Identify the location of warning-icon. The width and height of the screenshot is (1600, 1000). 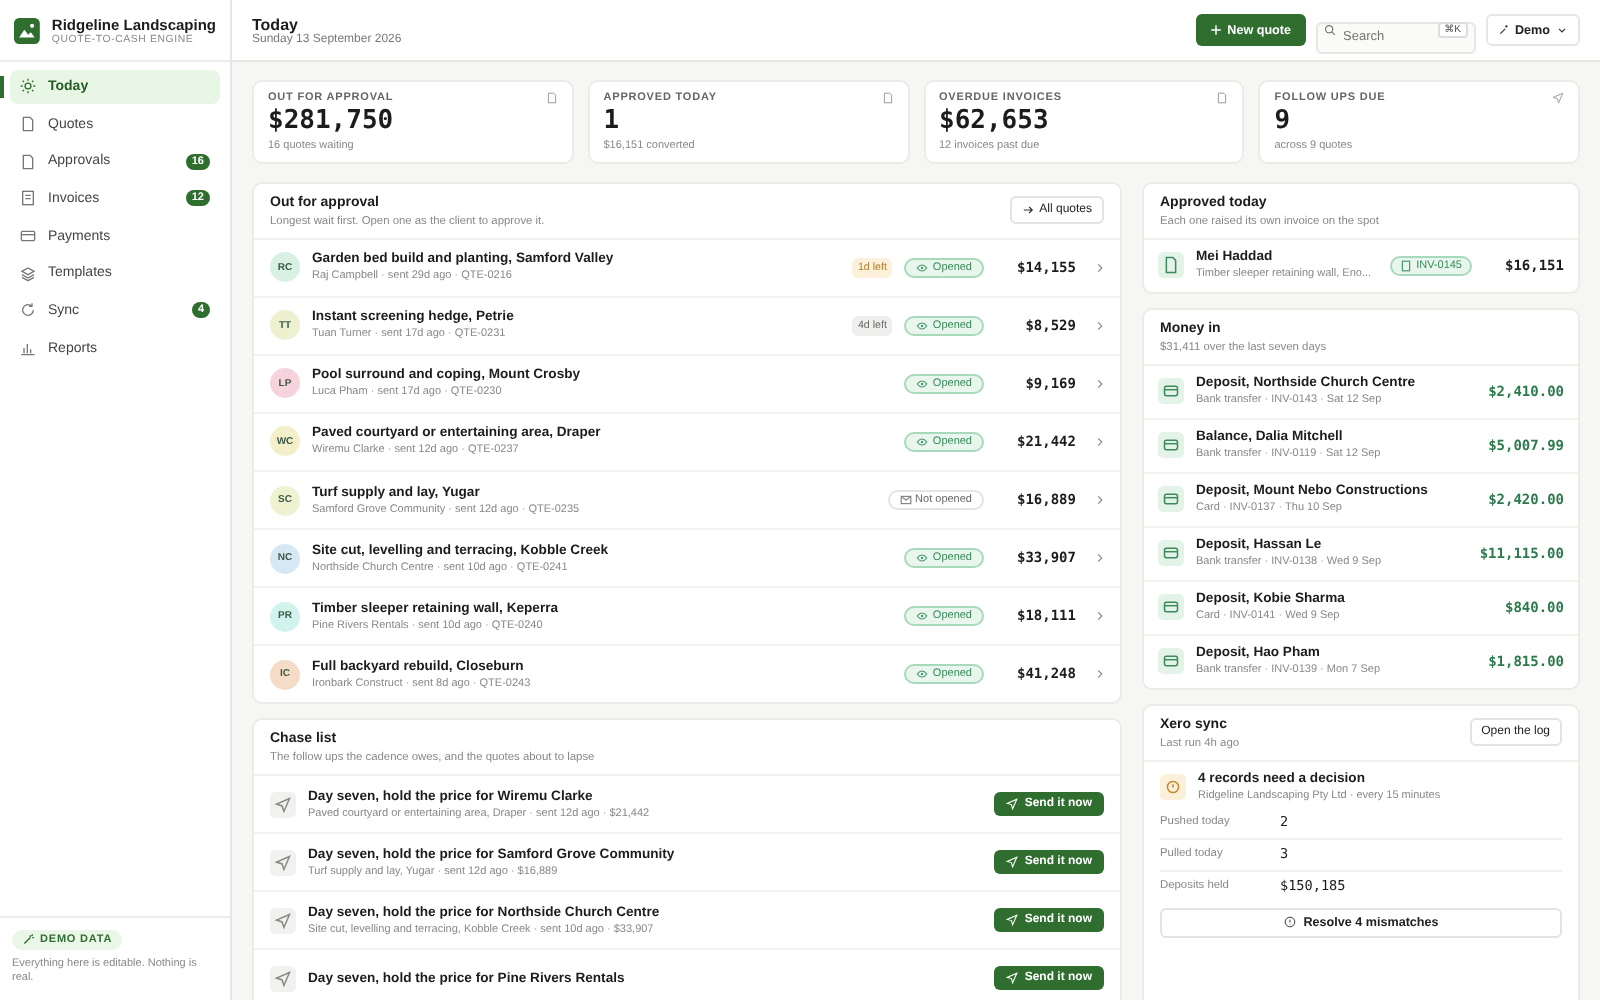
(1173, 786).